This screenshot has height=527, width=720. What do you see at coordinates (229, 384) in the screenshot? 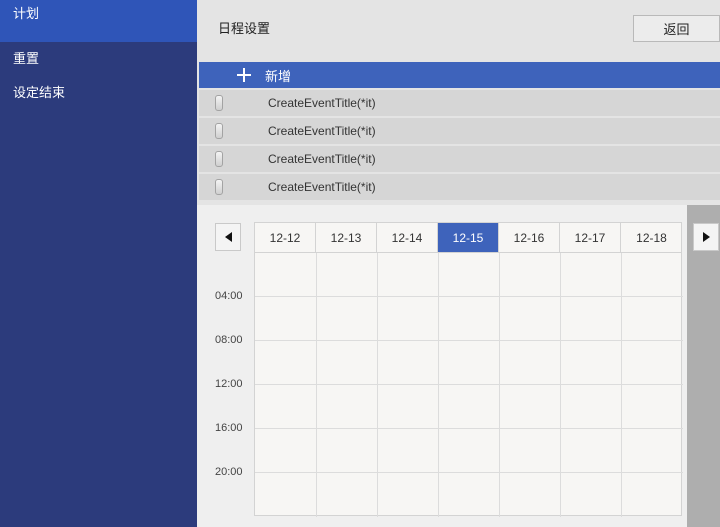
I see `time-label: 12:00` at bounding box center [229, 384].